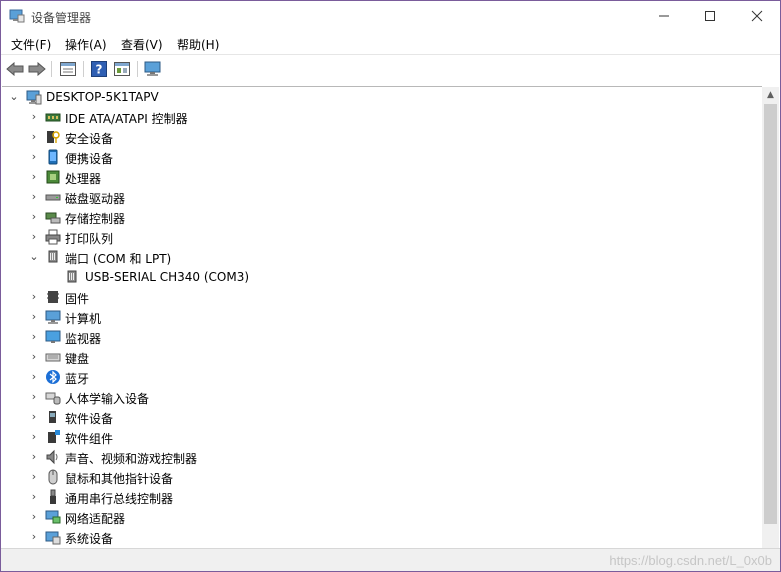 This screenshot has width=781, height=572. Describe the element at coordinates (83, 339) in the screenshot. I see `tree-item-label: 监视器` at that location.